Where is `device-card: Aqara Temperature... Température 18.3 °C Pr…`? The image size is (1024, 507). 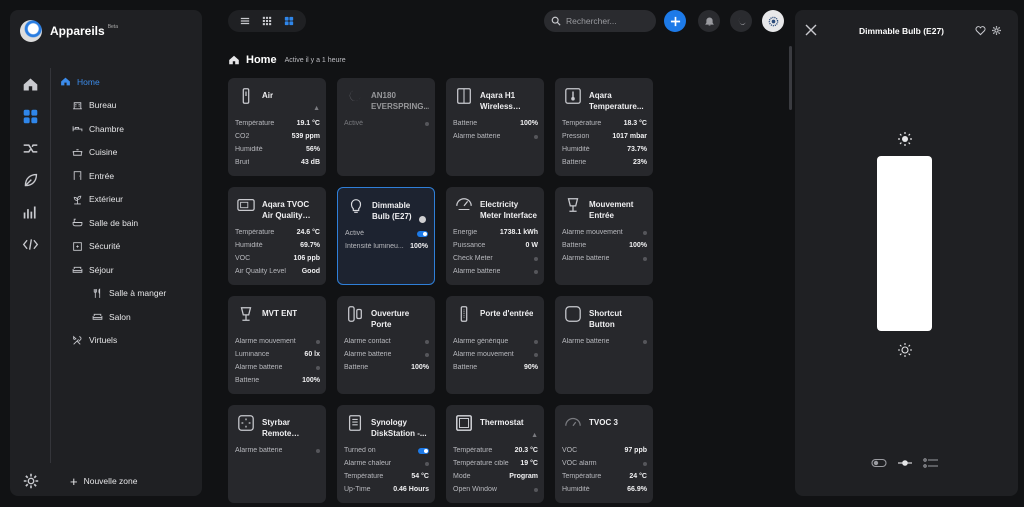 device-card: Aqara Temperature... Température 18.3 °C Pr… is located at coordinates (604, 127).